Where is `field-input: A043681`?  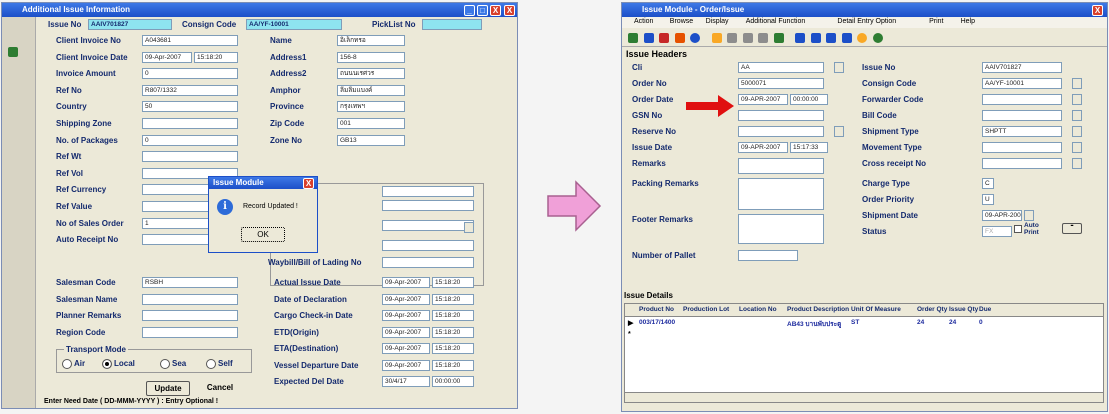 field-input: A043681 is located at coordinates (190, 40).